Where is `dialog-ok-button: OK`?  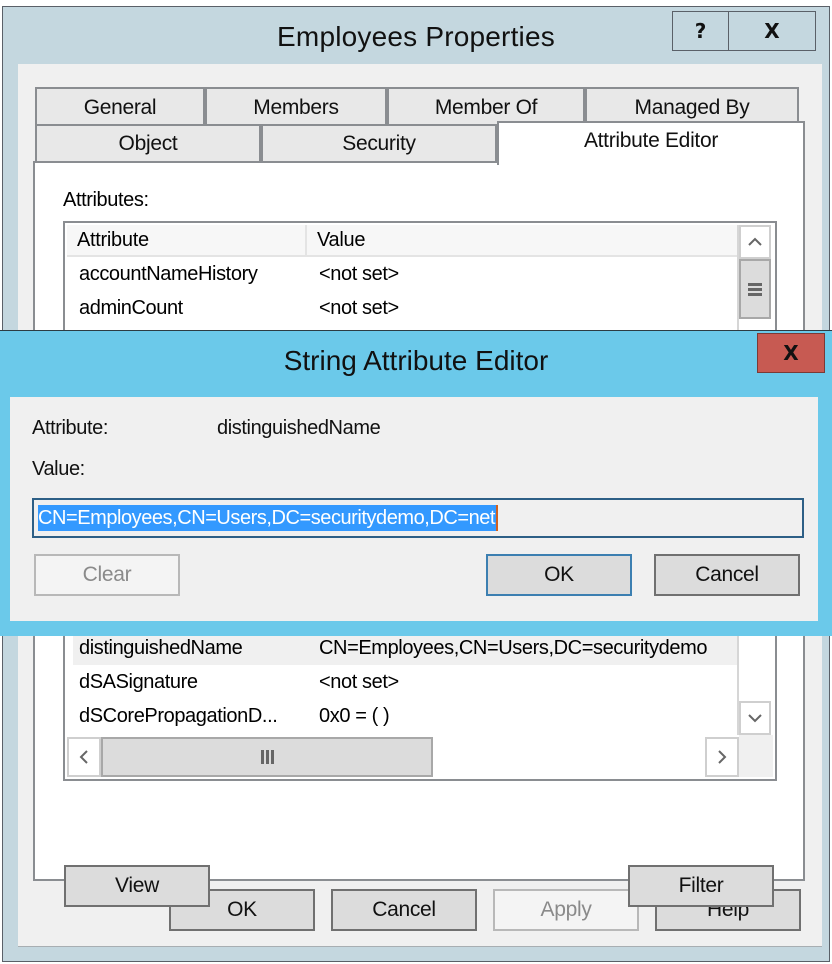
dialog-ok-button: OK is located at coordinates (559, 575).